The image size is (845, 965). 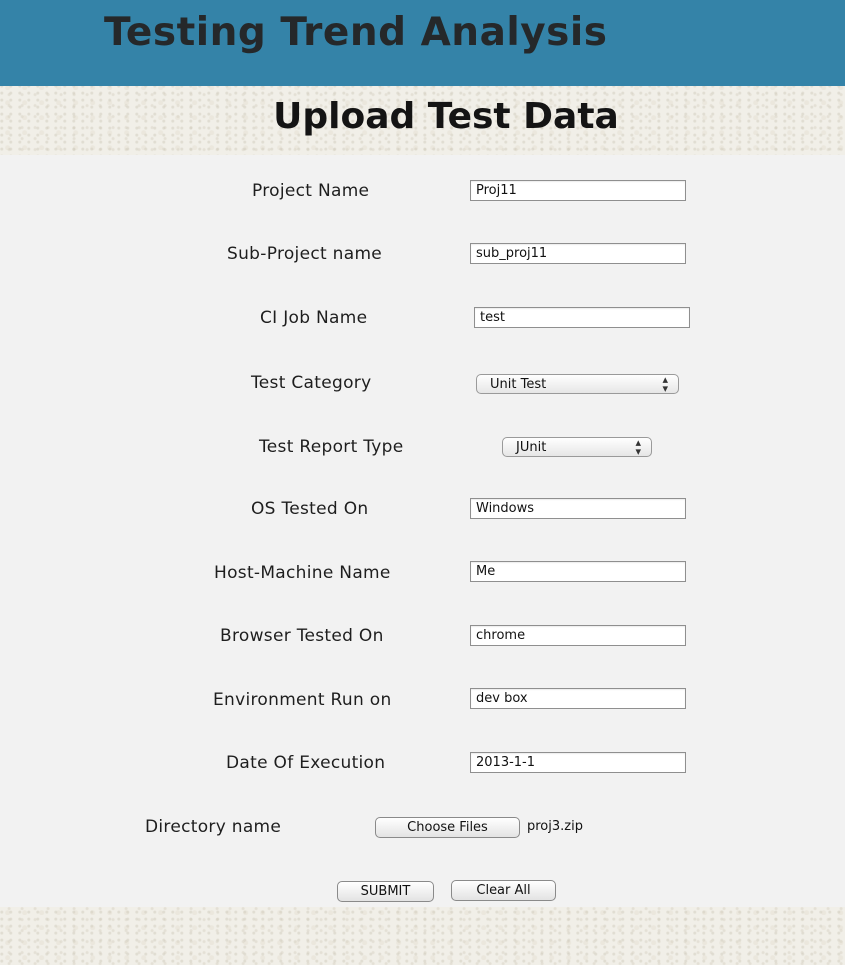 I want to click on browser-tested-on-label: Browser Tested On, so click(x=302, y=636).